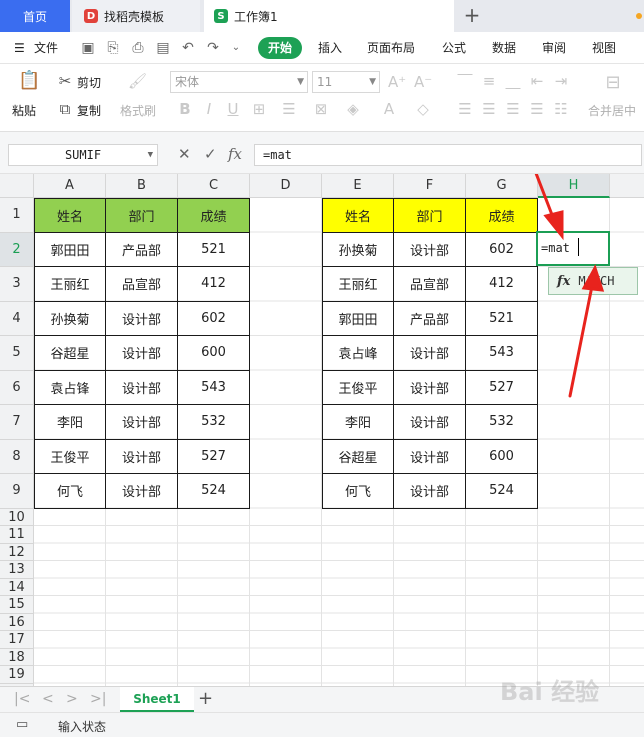 This screenshot has width=644, height=737. Describe the element at coordinates (604, 48) in the screenshot. I see `menu-view: 视图` at that location.